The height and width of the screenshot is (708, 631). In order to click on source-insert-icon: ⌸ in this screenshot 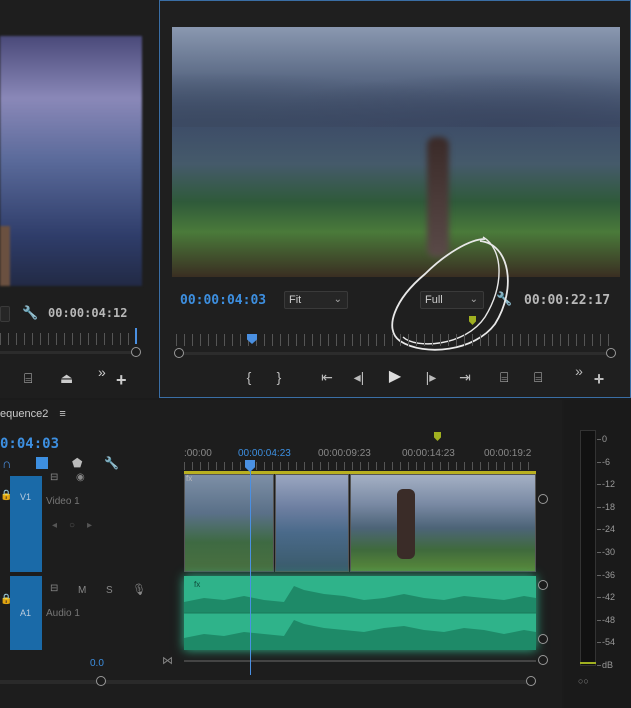, I will do `click(28, 378)`.